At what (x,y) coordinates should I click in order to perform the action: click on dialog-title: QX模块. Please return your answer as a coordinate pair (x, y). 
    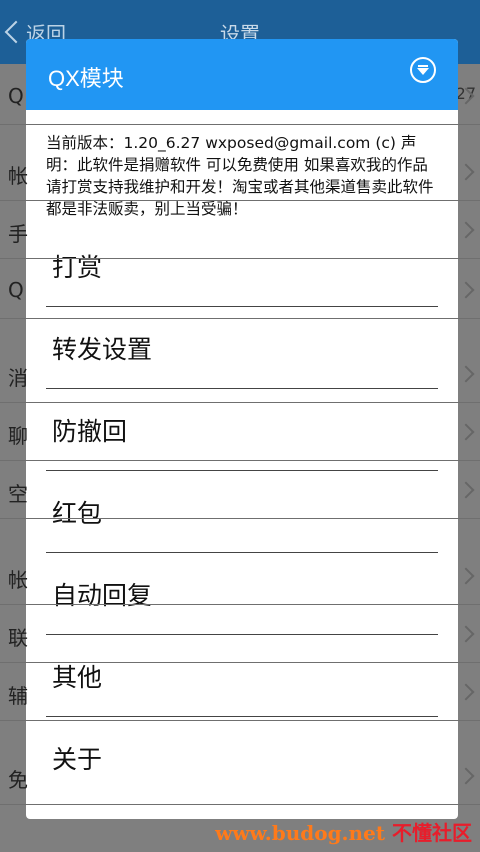
    Looking at the image, I should click on (86, 78).